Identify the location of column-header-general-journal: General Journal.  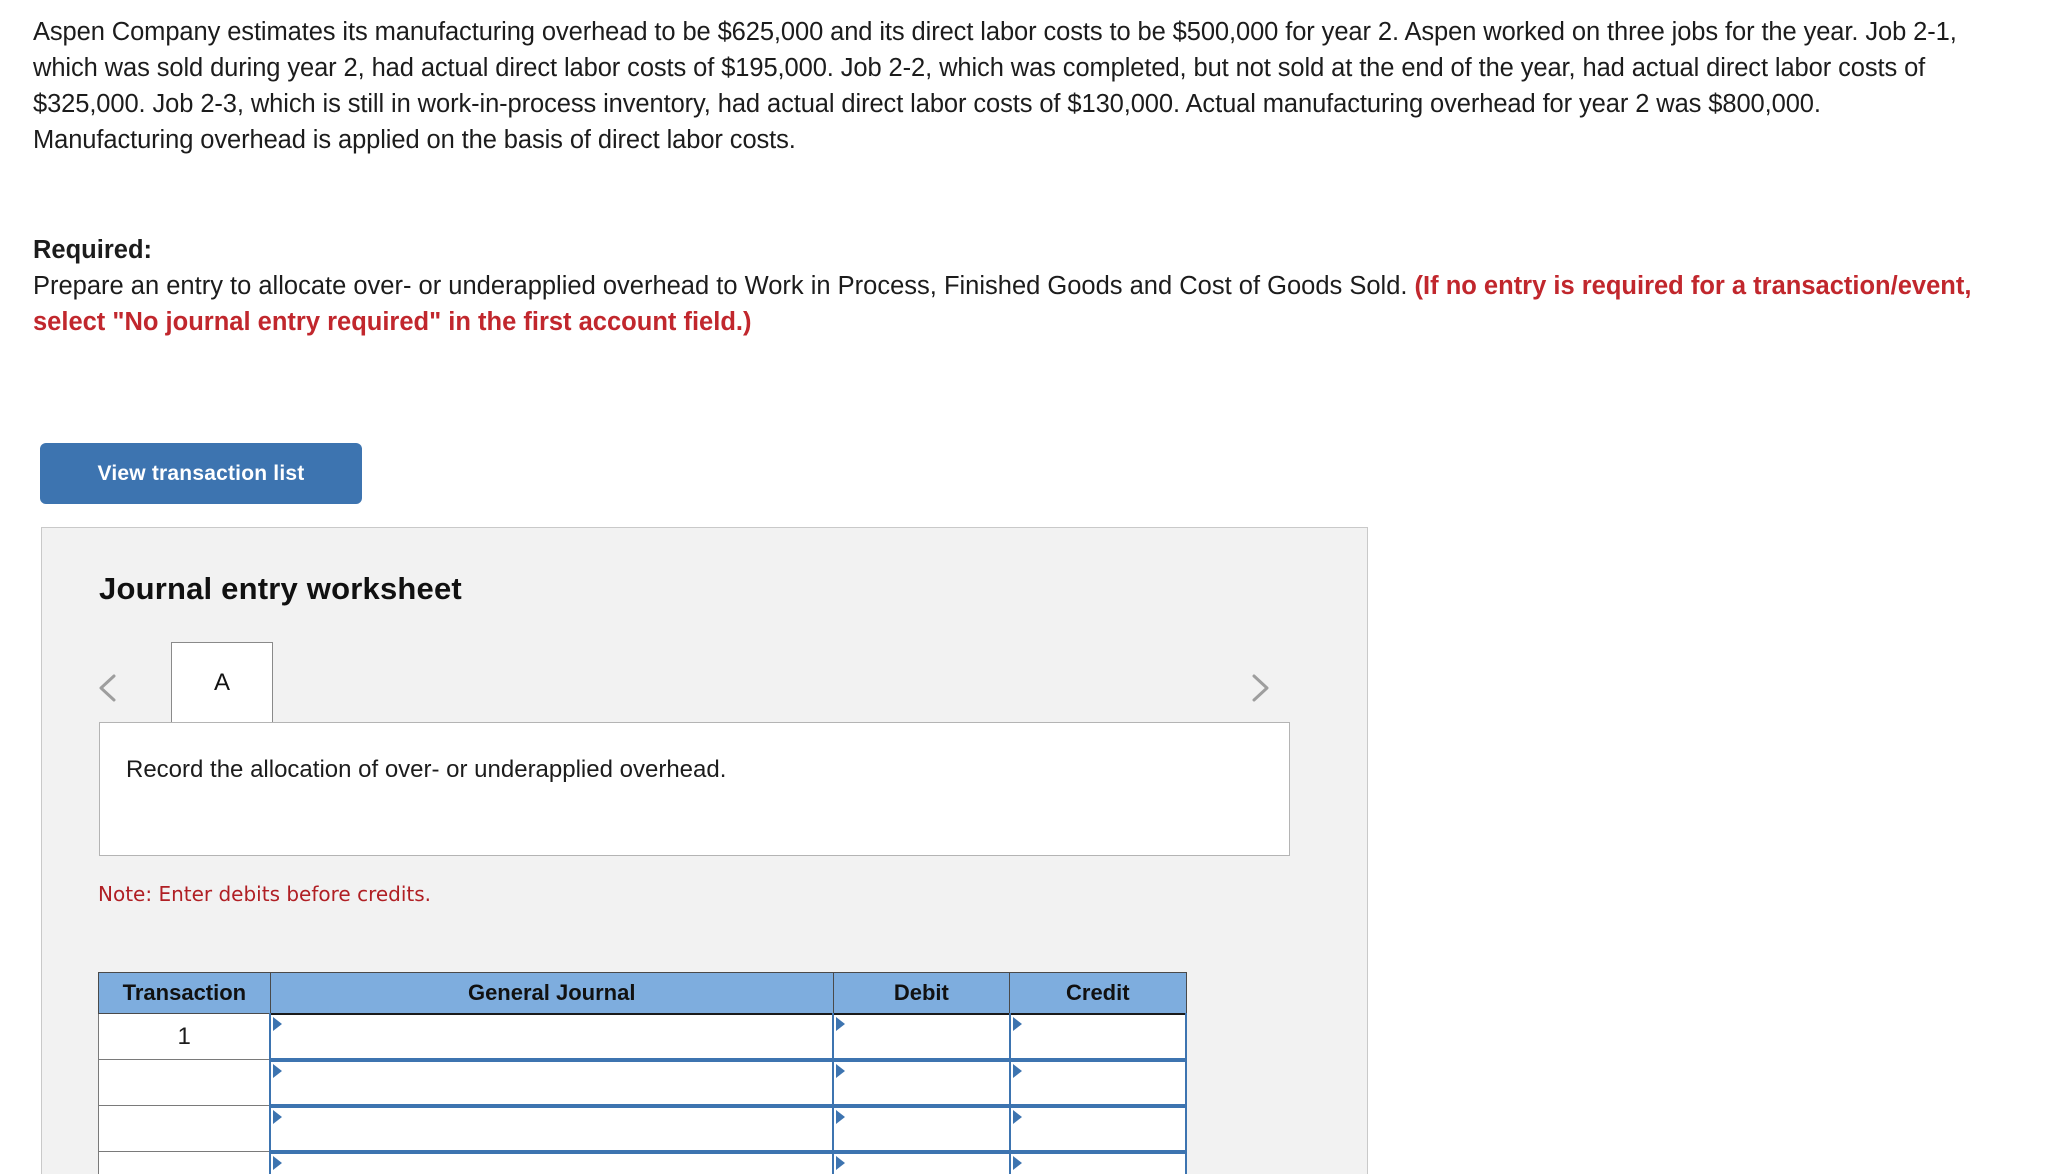
(551, 993).